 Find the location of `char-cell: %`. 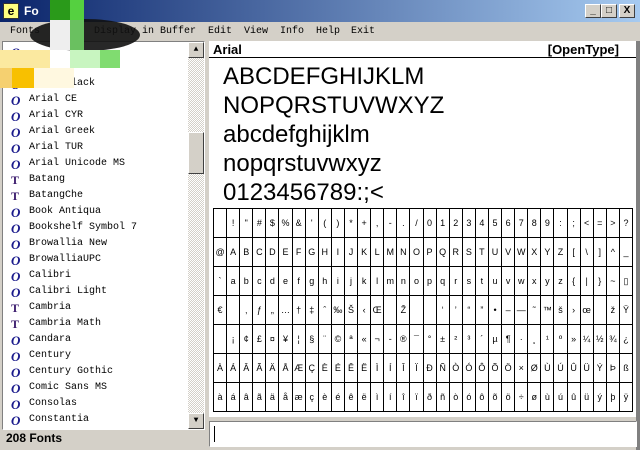

char-cell: % is located at coordinates (285, 223).